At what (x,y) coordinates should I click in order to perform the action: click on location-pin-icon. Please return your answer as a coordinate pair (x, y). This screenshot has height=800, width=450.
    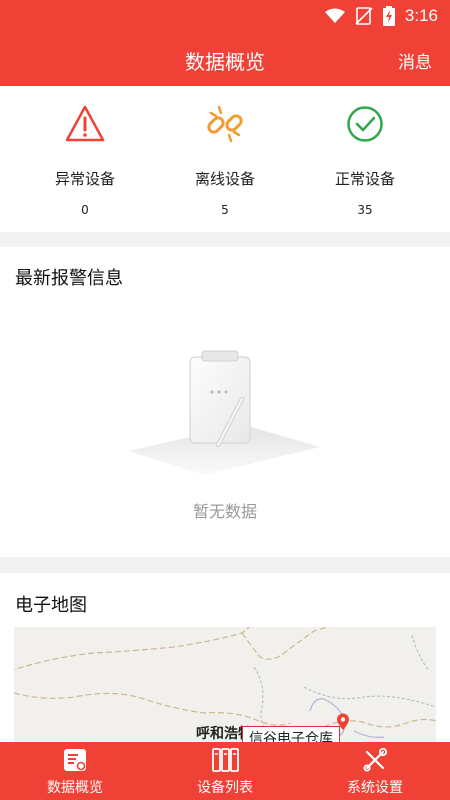
    Looking at the image, I should click on (343, 722).